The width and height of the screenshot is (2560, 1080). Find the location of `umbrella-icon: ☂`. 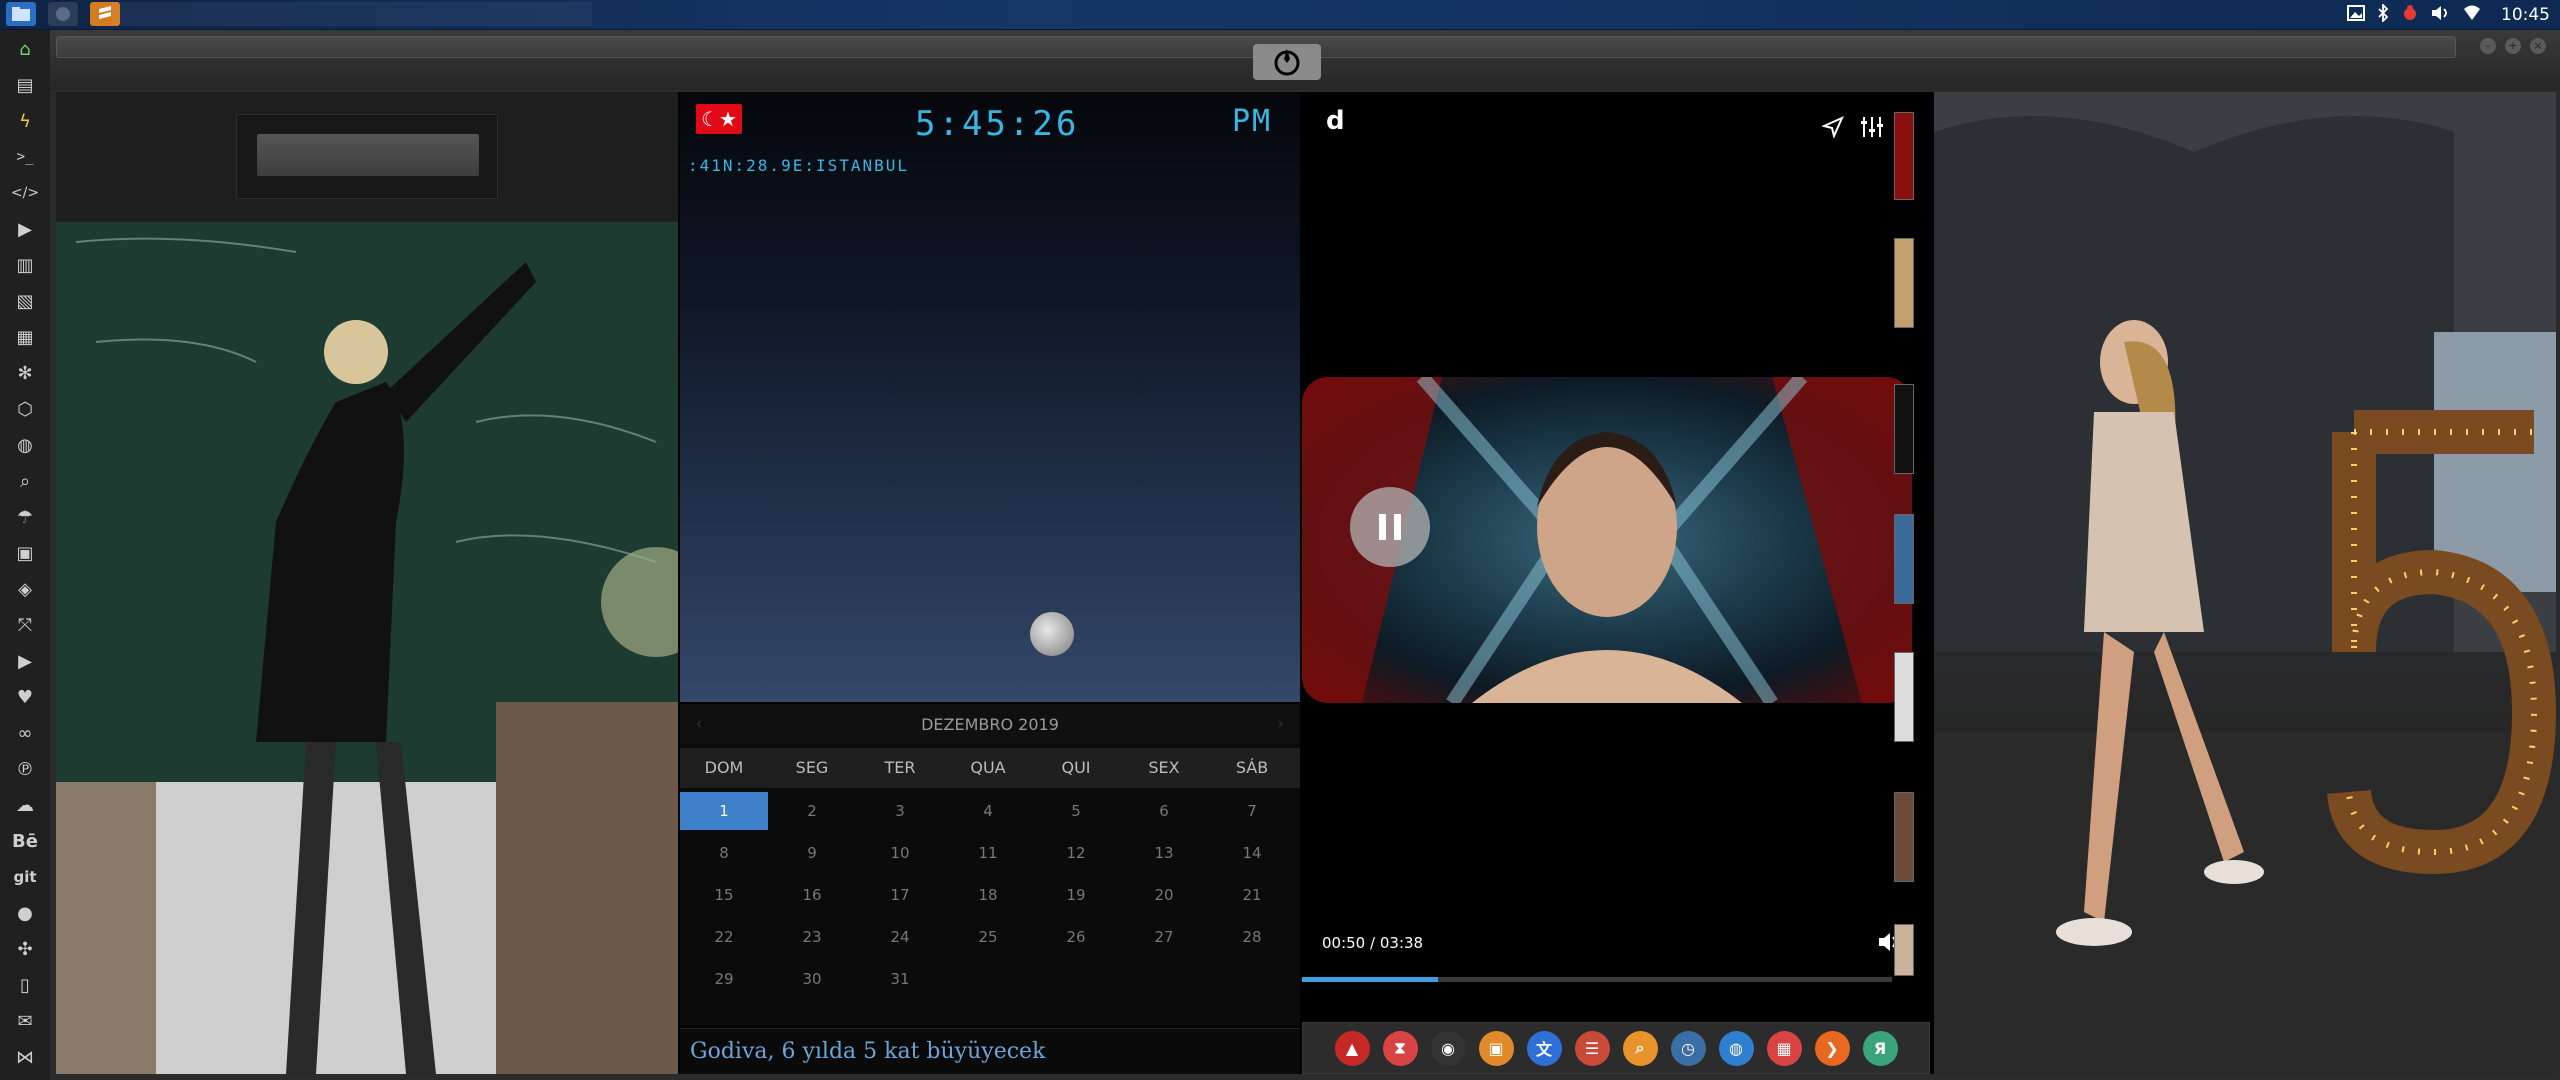

umbrella-icon: ☂ is located at coordinates (25, 517).